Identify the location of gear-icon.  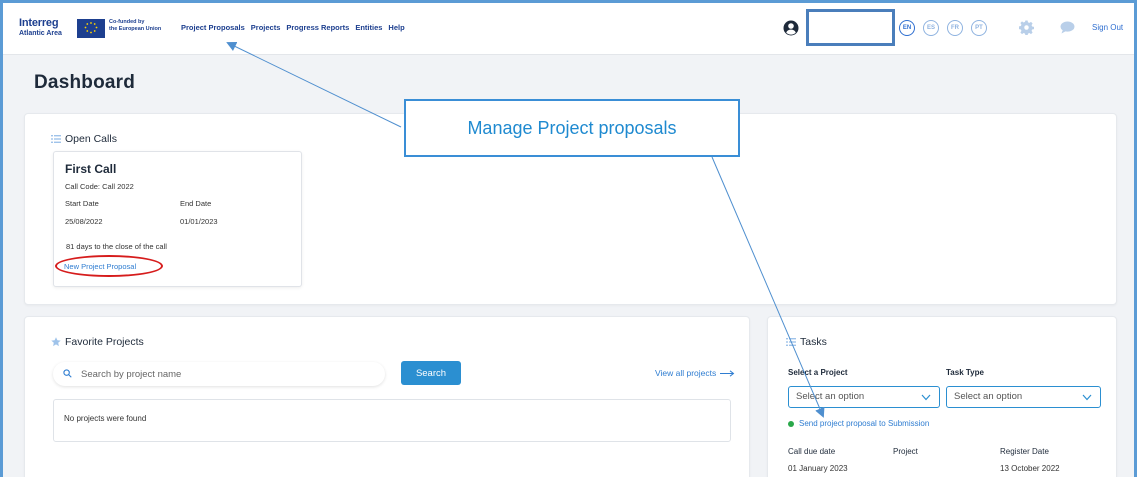
(1026, 27).